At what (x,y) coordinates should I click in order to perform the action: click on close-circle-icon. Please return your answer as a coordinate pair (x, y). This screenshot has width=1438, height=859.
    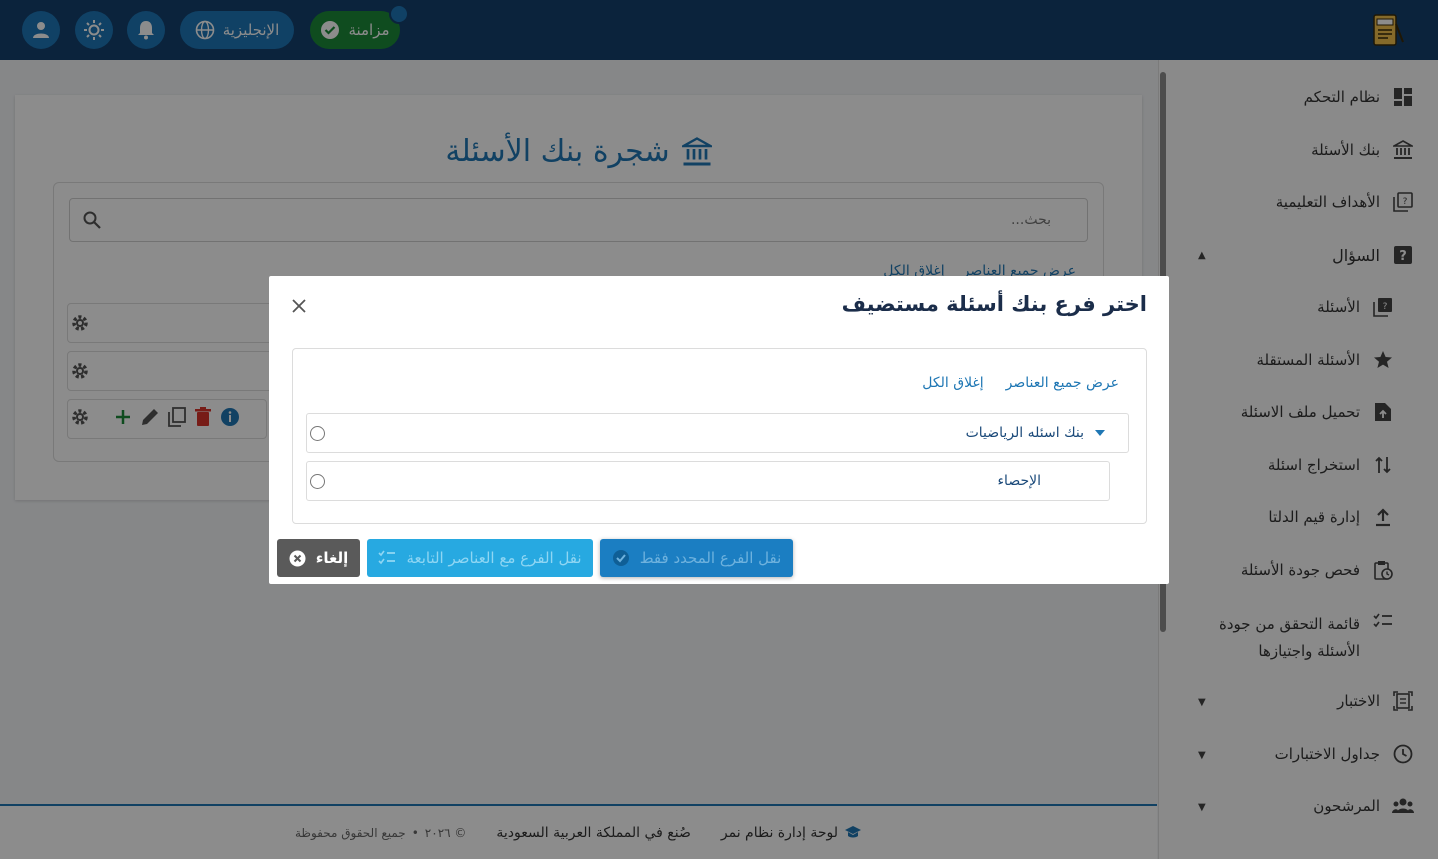
    Looking at the image, I should click on (297, 558).